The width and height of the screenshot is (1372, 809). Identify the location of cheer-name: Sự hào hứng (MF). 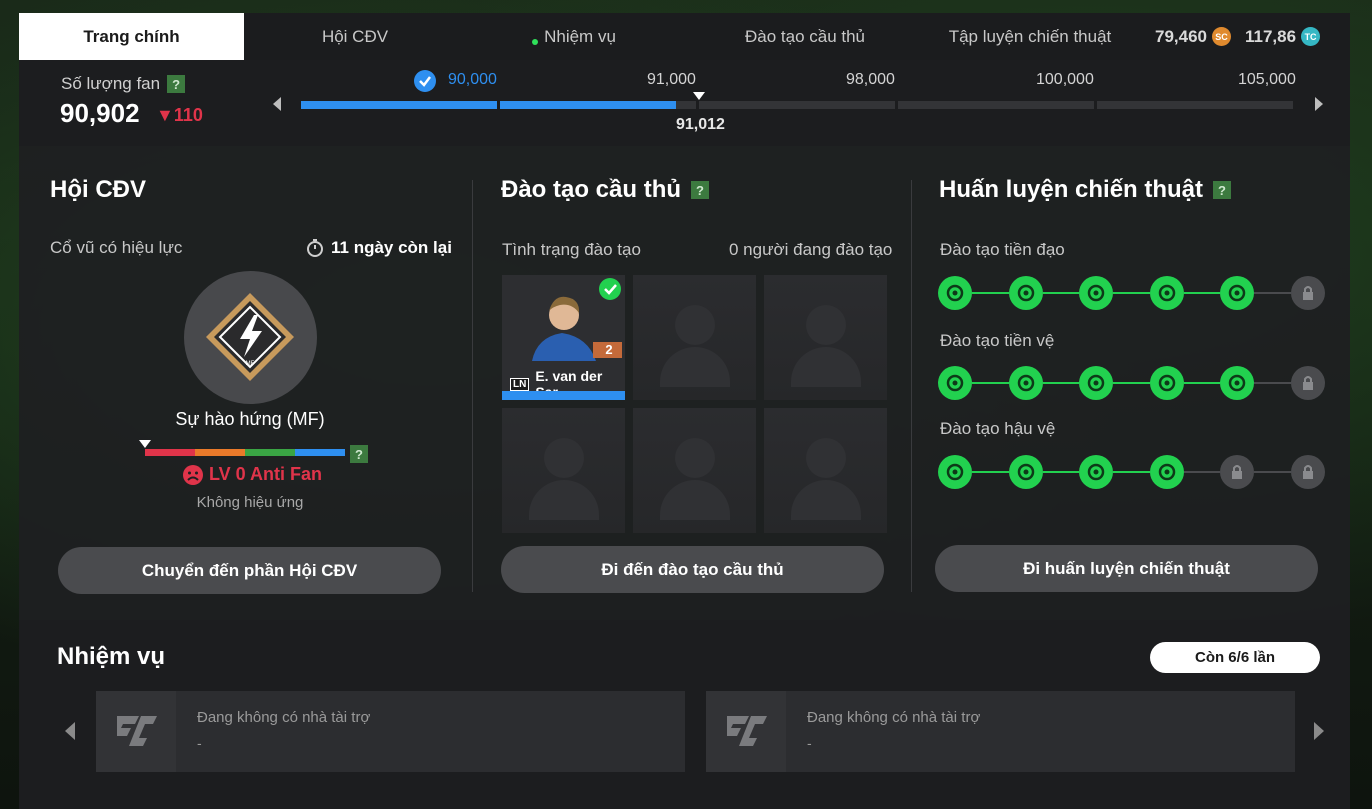
(250, 419).